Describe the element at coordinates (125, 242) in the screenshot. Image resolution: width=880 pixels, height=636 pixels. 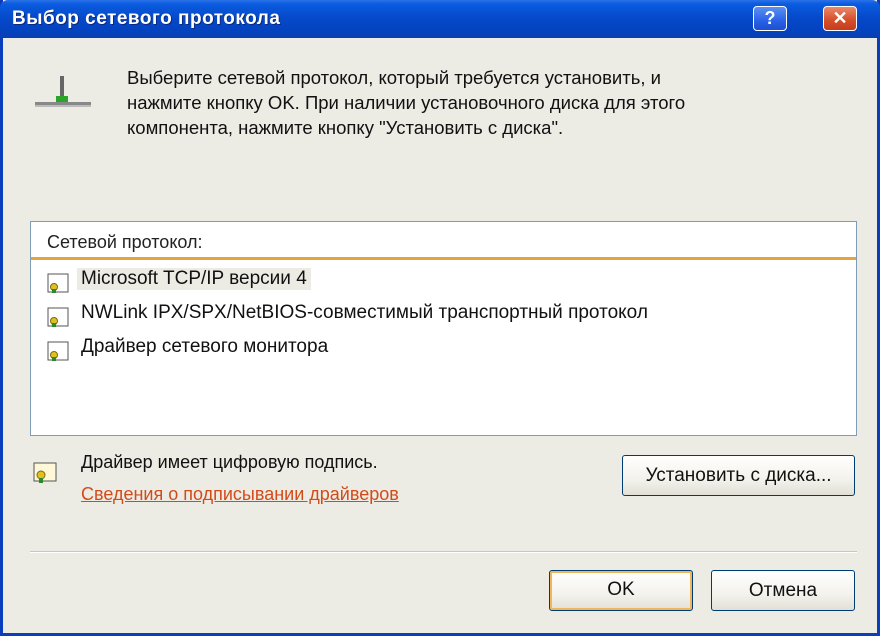
I see `list-header-label: Сетевой протокол:` at that location.